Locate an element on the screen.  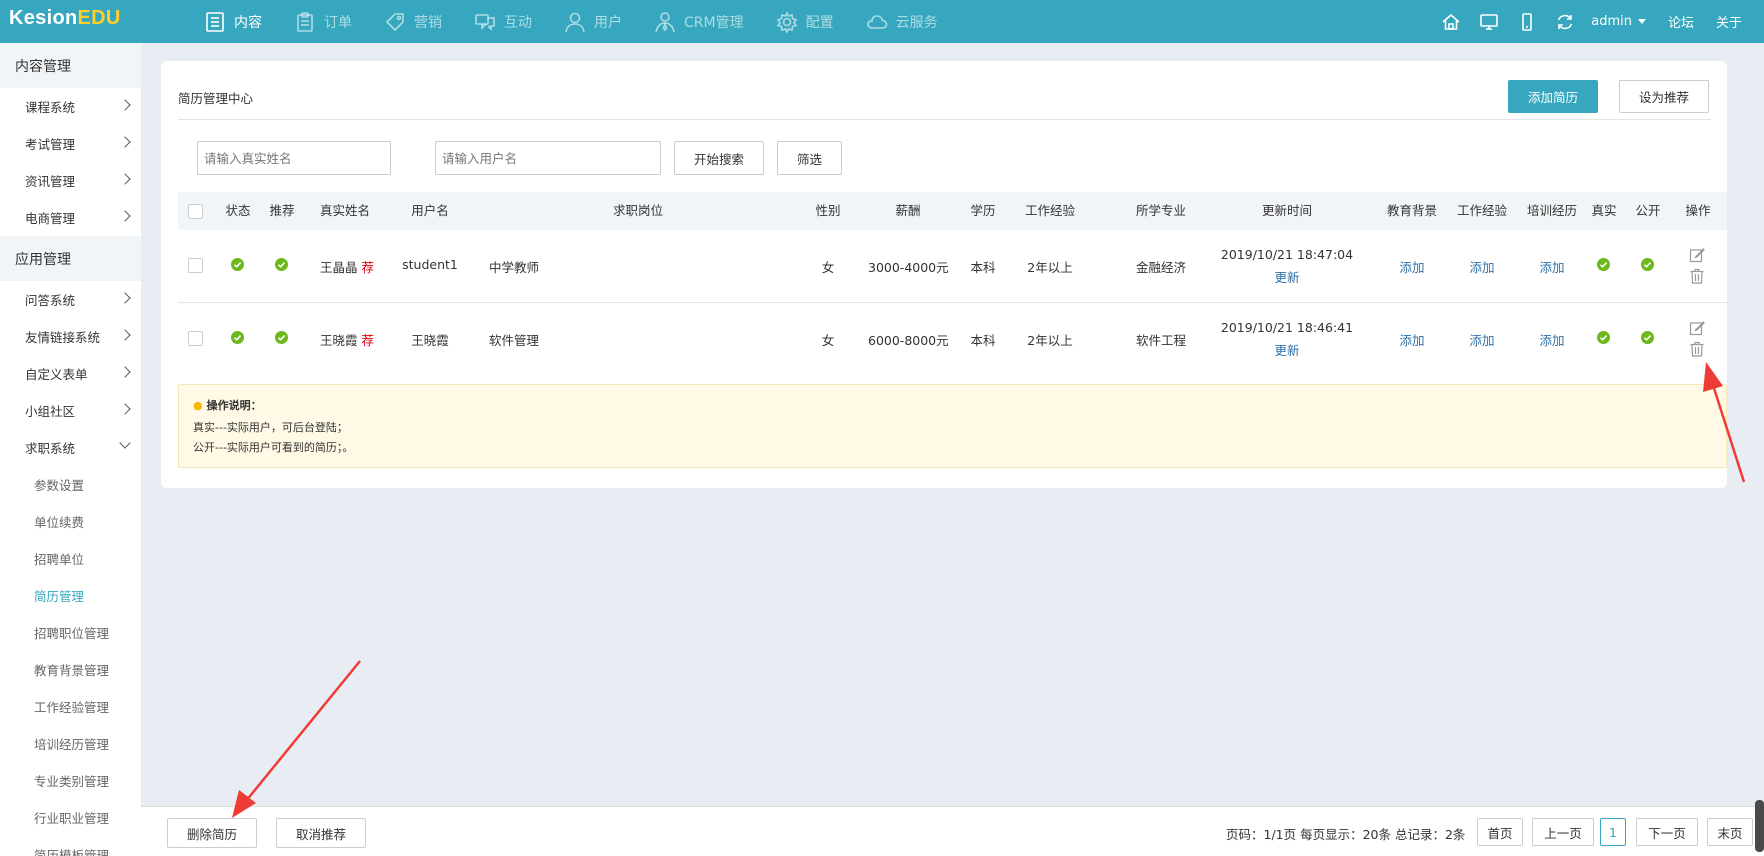
sidebar-sub-resumes: 简历管理 is located at coordinates (70, 595).